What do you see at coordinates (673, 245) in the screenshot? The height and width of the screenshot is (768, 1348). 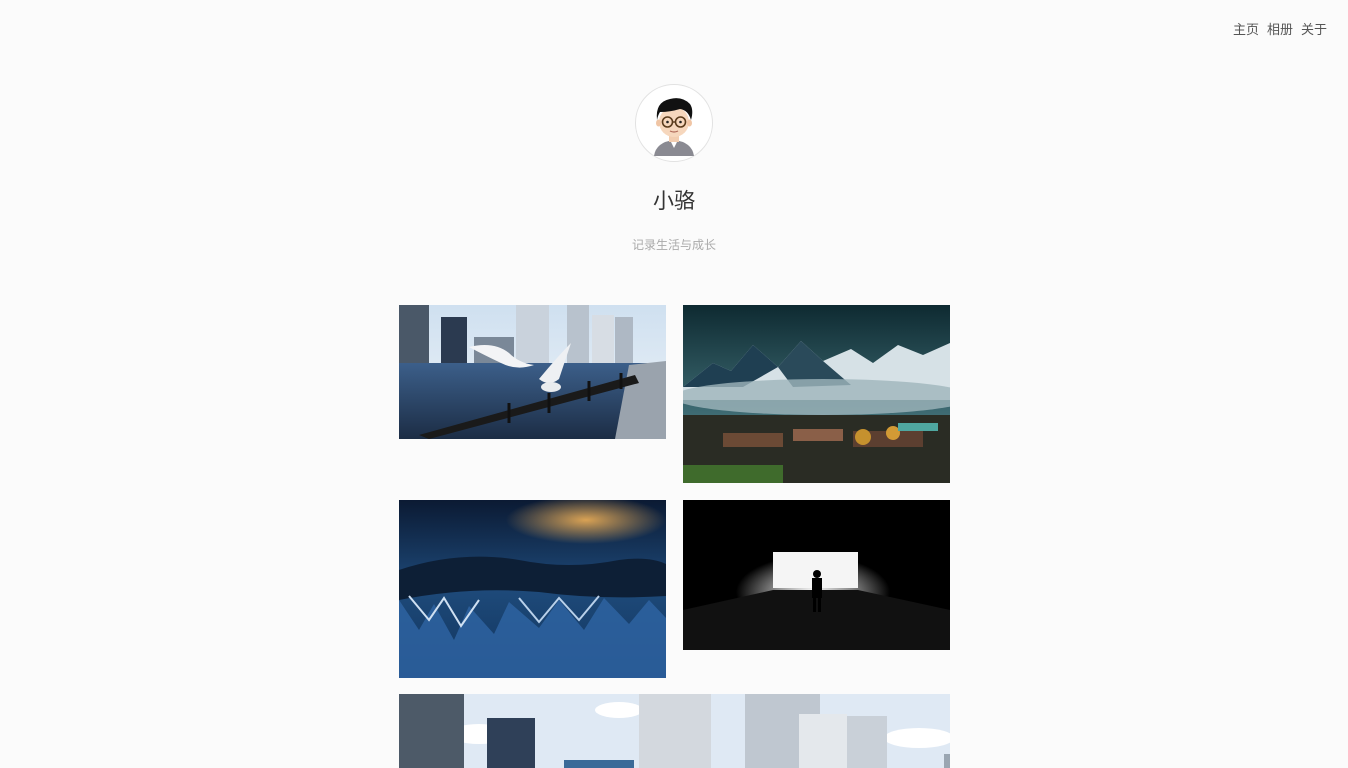 I see `profile-tagline: 记录生活与成长` at bounding box center [673, 245].